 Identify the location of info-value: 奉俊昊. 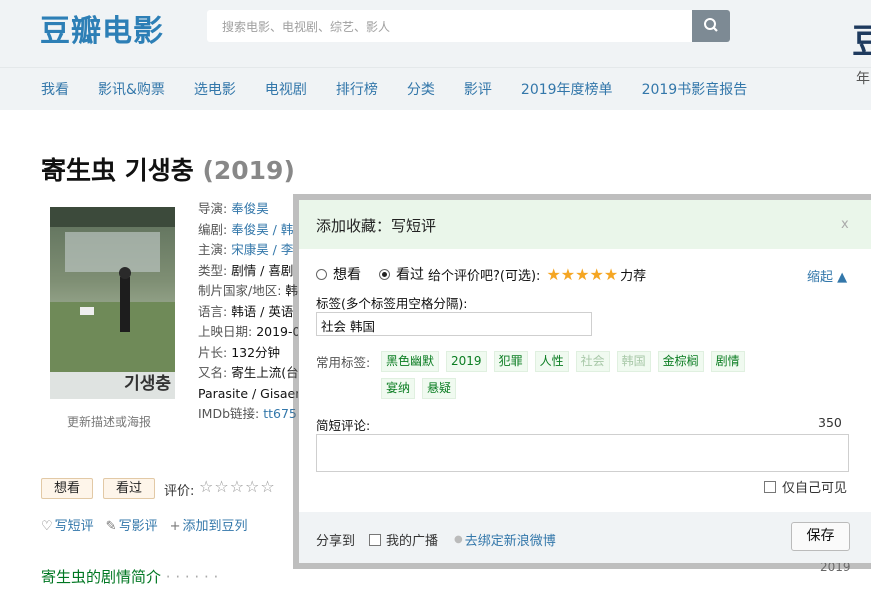
(250, 208).